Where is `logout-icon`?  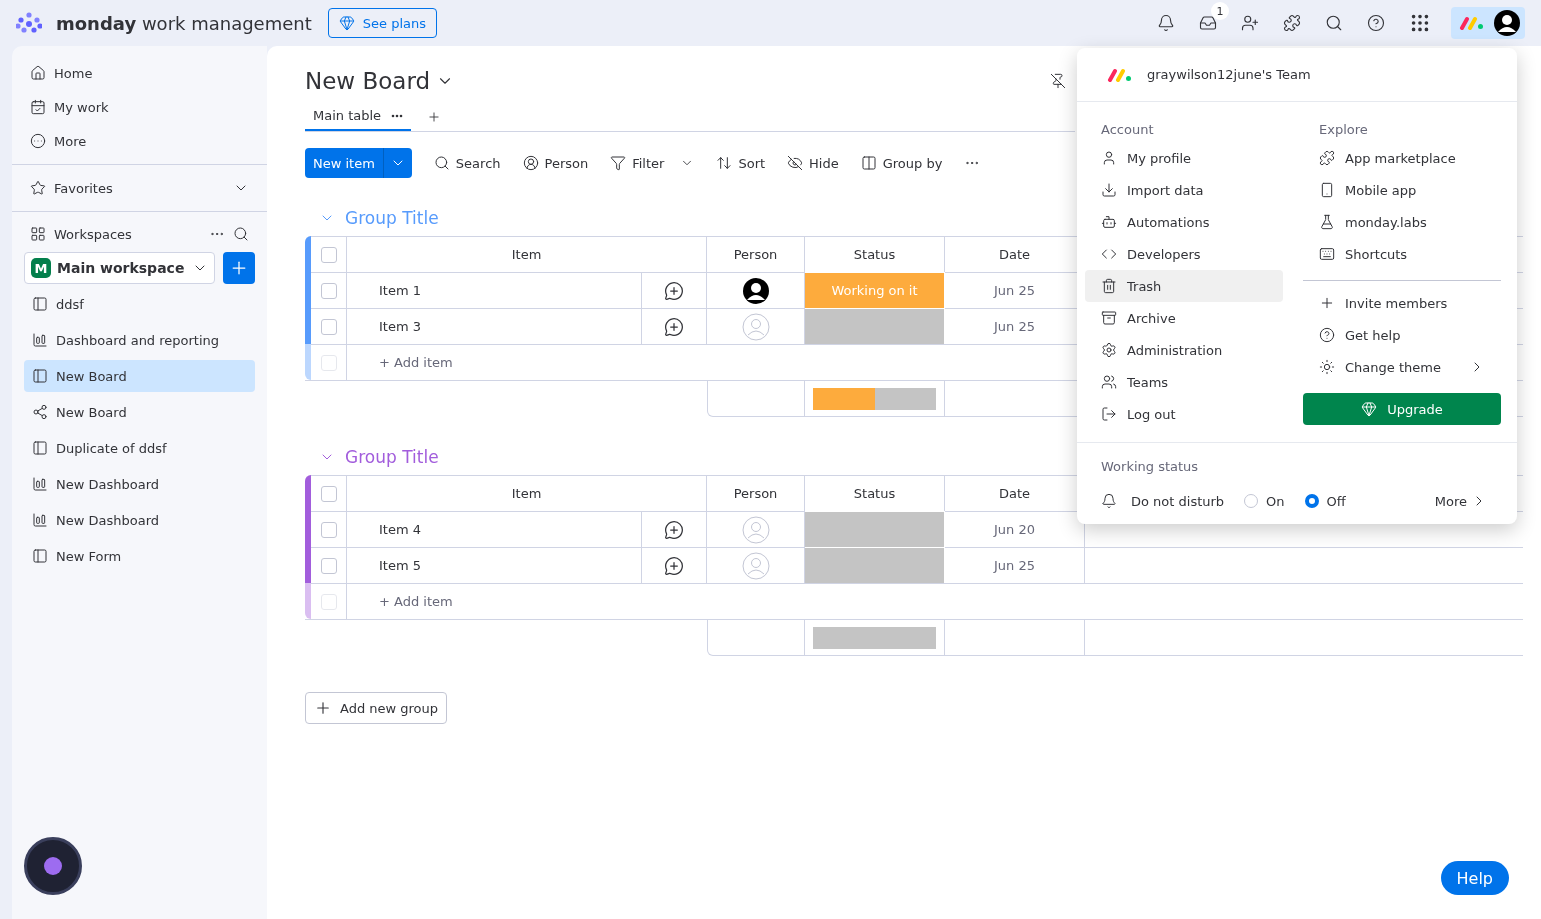
logout-icon is located at coordinates (1109, 414).